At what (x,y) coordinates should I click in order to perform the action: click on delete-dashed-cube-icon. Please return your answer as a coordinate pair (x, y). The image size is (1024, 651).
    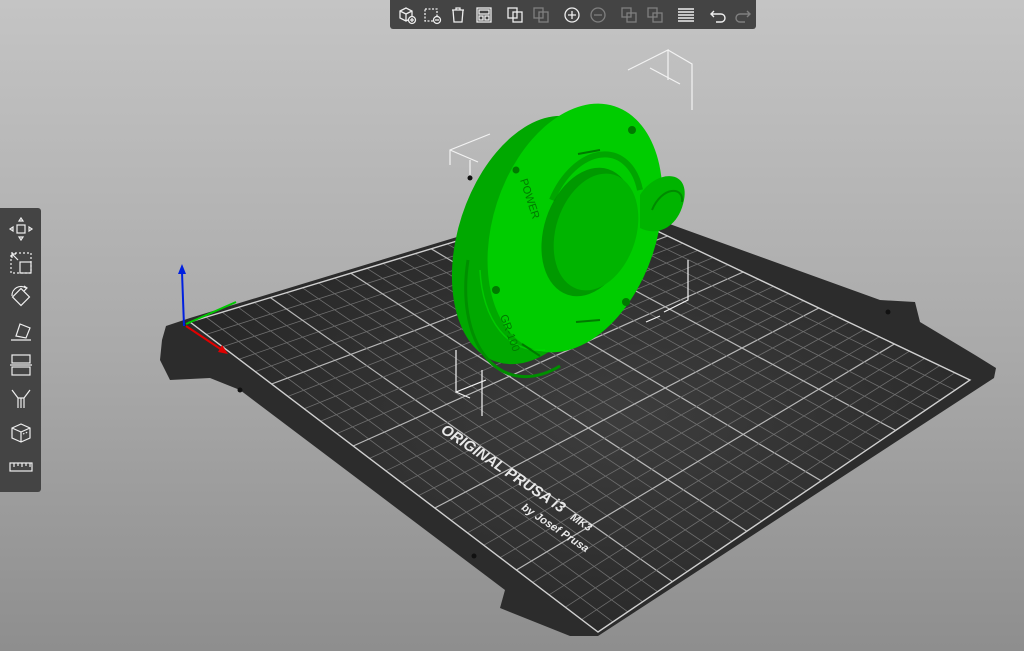
    Looking at the image, I should click on (433, 15).